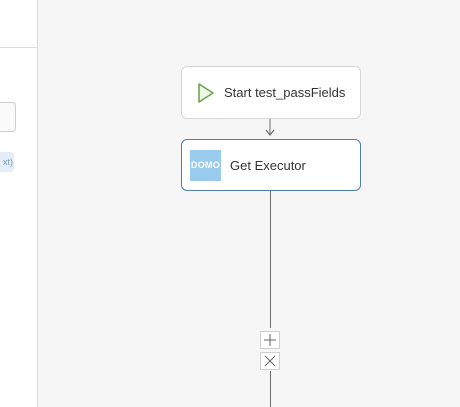 The image size is (460, 407). I want to click on plus-icon, so click(270, 340).